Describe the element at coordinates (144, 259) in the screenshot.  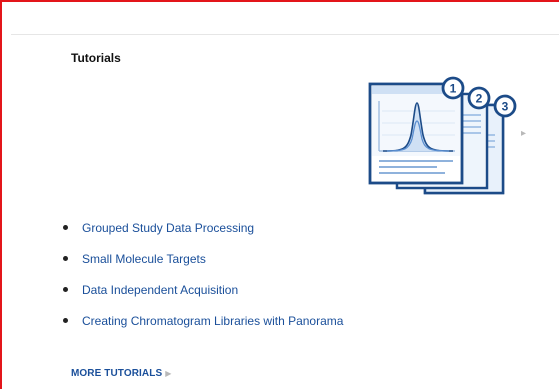
I see `tutorial-link-small-molecule: Small Molecule Targets` at that location.